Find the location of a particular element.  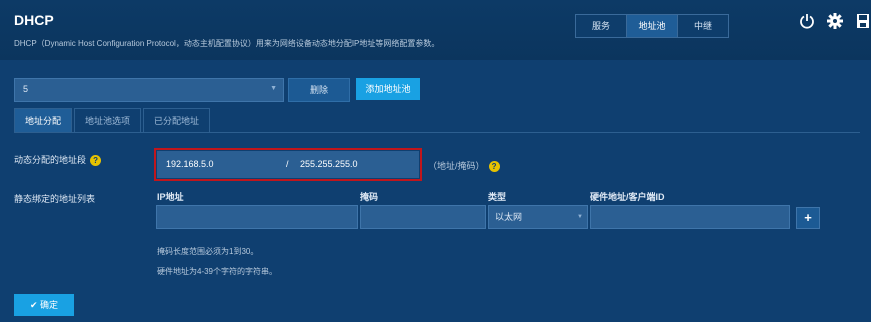

column-header-type: 类型 is located at coordinates (497, 197).